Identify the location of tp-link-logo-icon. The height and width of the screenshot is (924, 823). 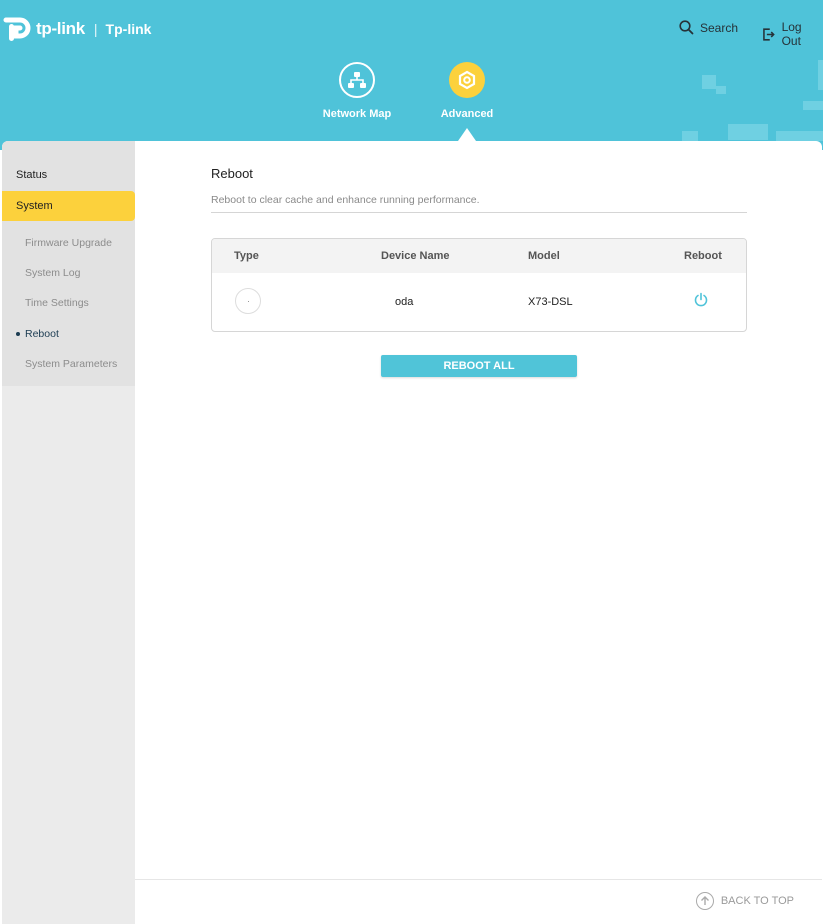
(18, 29).